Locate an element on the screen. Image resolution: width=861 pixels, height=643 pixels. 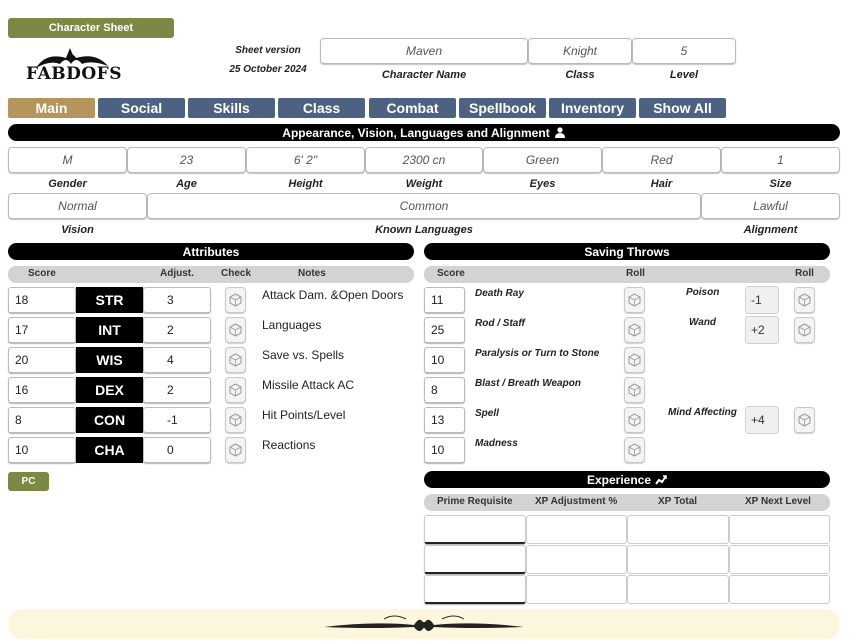
class-field: Knight is located at coordinates (580, 51).